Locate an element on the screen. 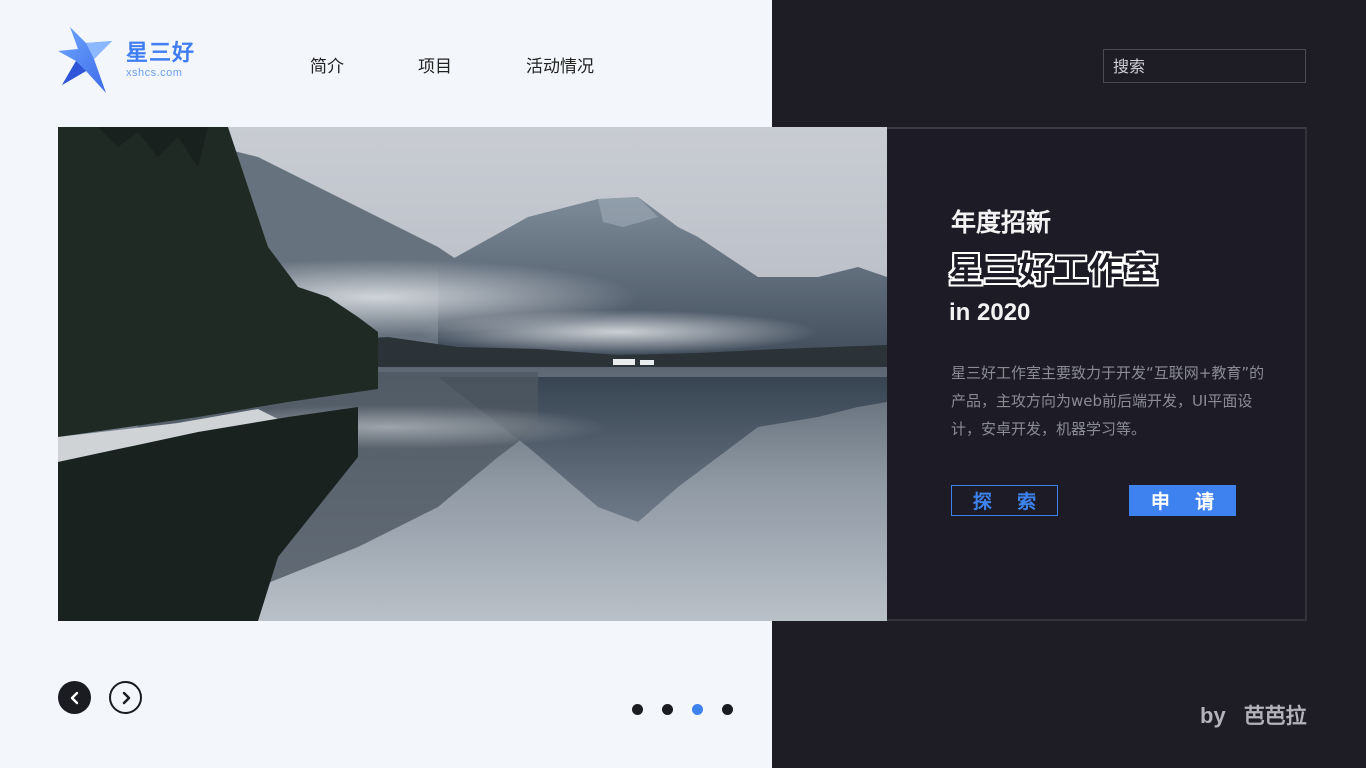  search-input is located at coordinates (1208, 66).